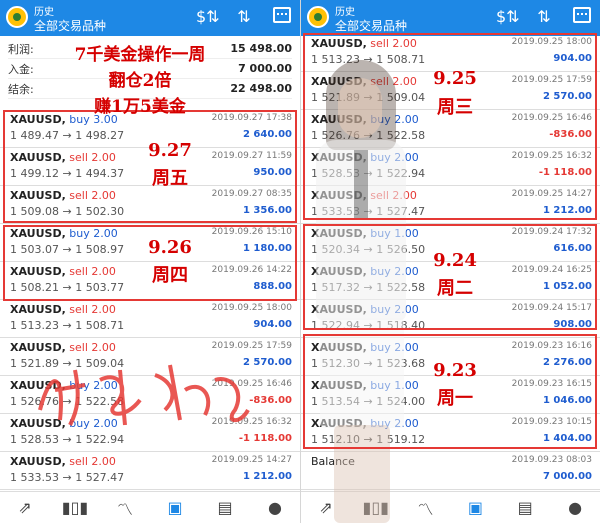 This screenshot has width=600, height=523. Describe the element at coordinates (67, 287) in the screenshot. I see `trade-prices: 1 508.21 → 1 503.77` at that location.